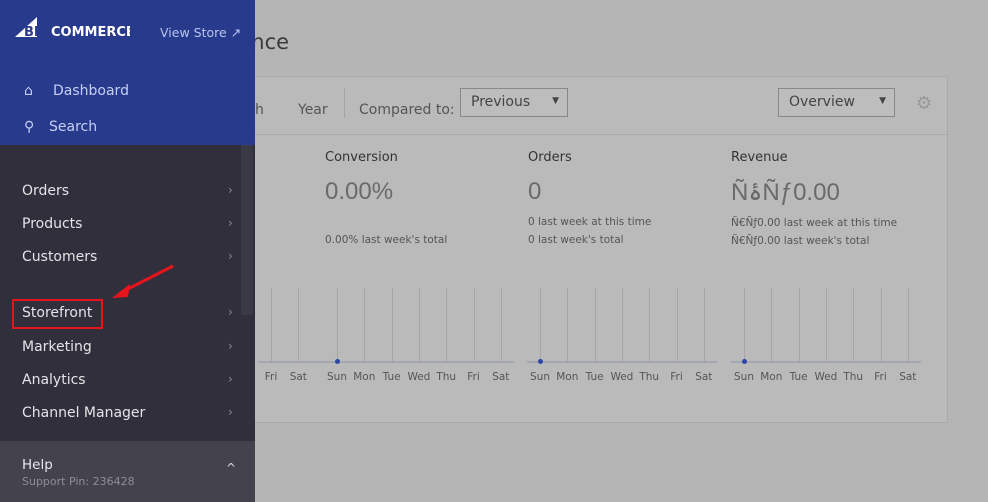 The height and width of the screenshot is (502, 988). Describe the element at coordinates (91, 91) in the screenshot. I see `sidebar-item-dashboard: Dashboard` at that location.